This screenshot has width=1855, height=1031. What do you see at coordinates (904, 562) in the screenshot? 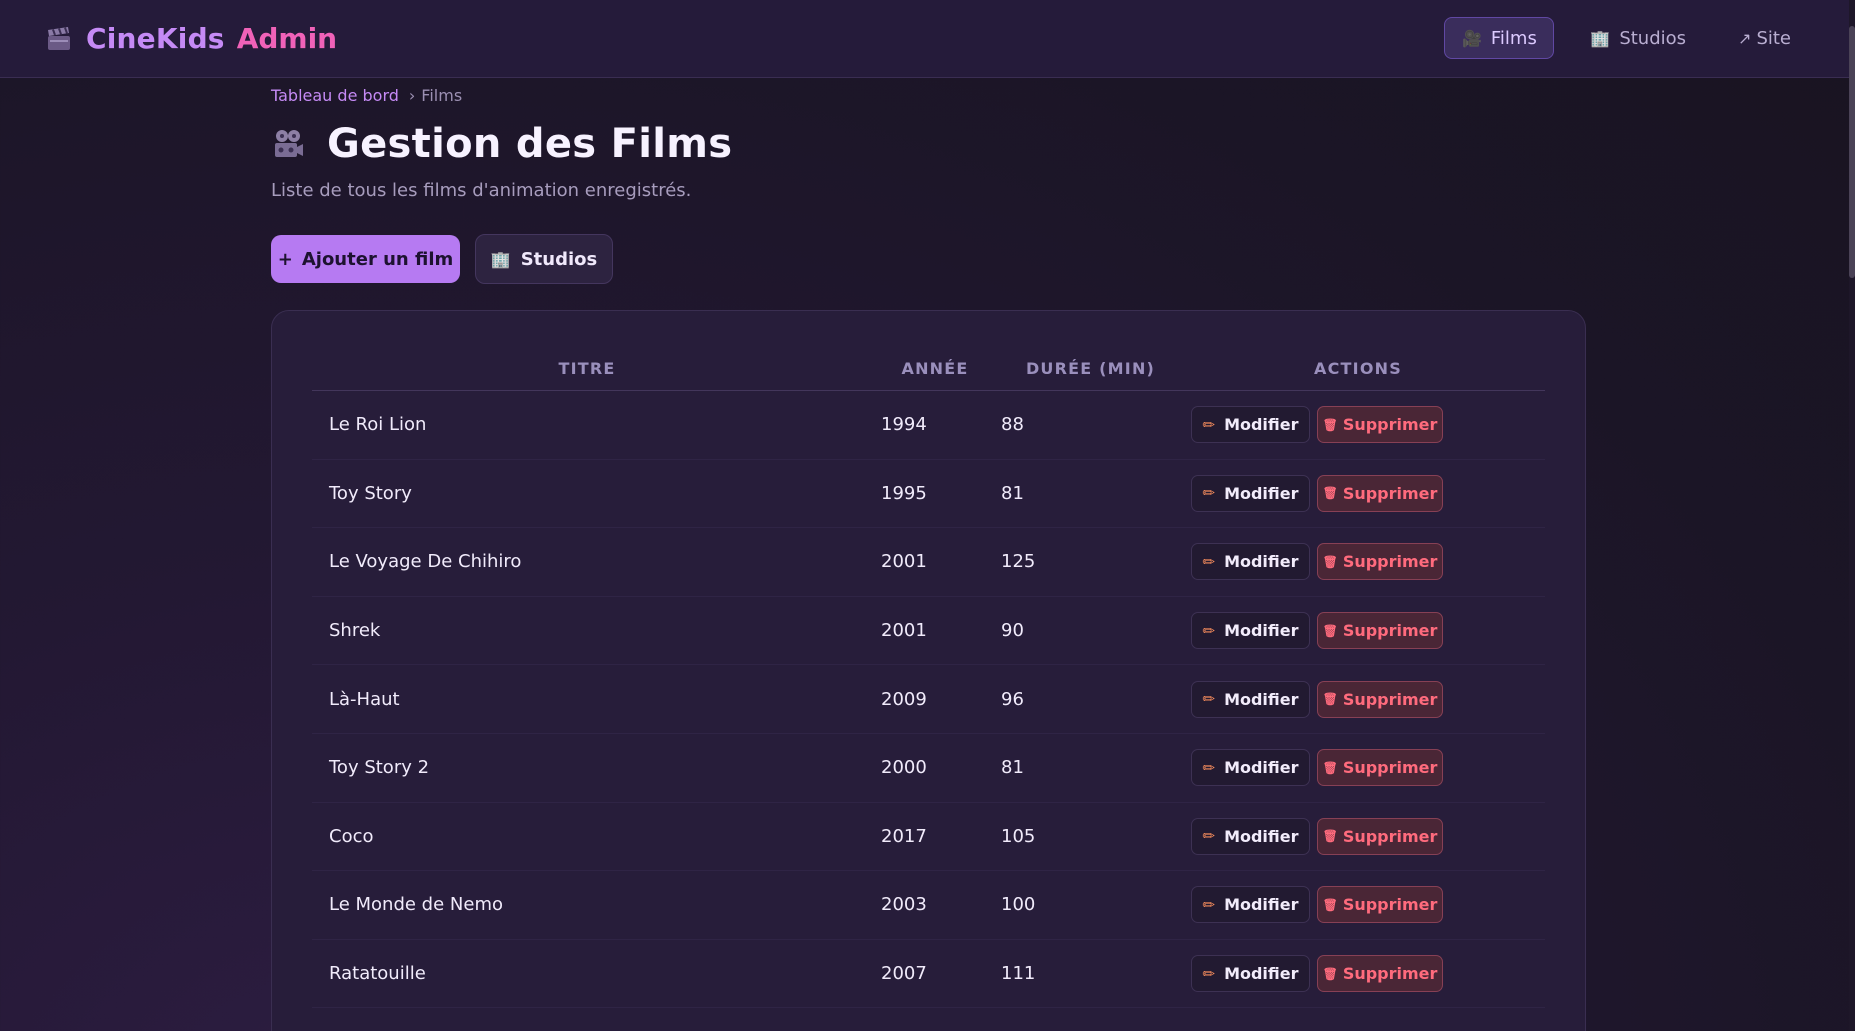
I see `film-year-cell: 2001` at bounding box center [904, 562].